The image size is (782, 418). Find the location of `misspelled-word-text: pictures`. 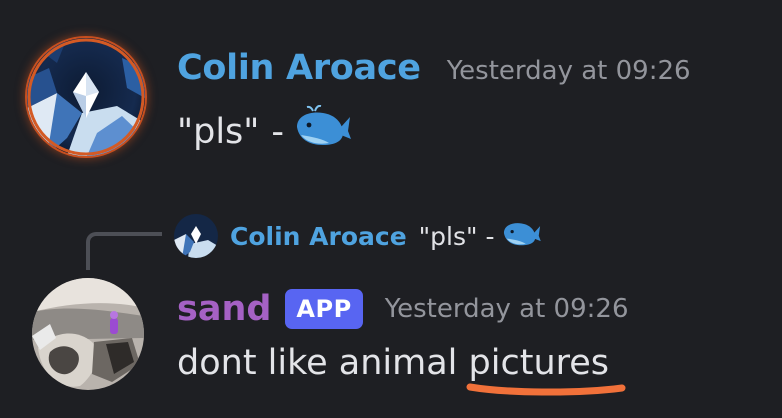

misspelled-word-text: pictures is located at coordinates (539, 363).